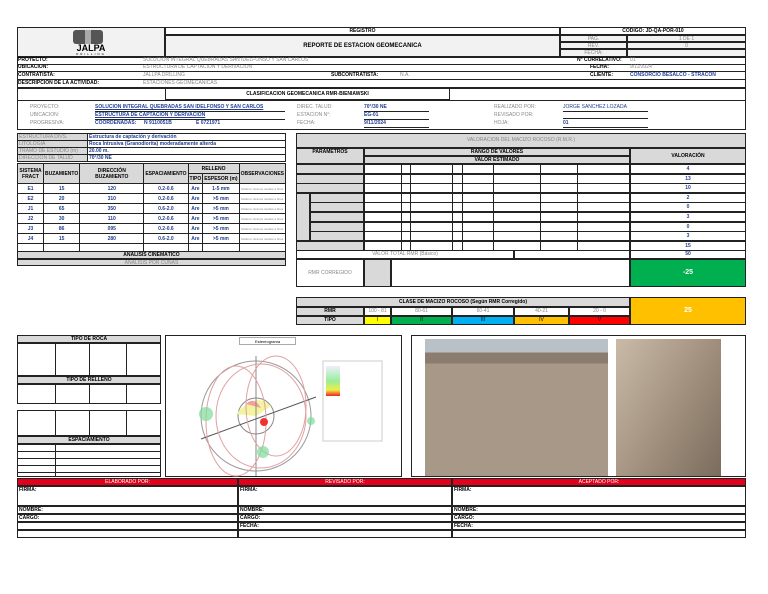 This screenshot has height=594, width=768. Describe the element at coordinates (337, 197) in the screenshot. I see `parametro-cell` at that location.